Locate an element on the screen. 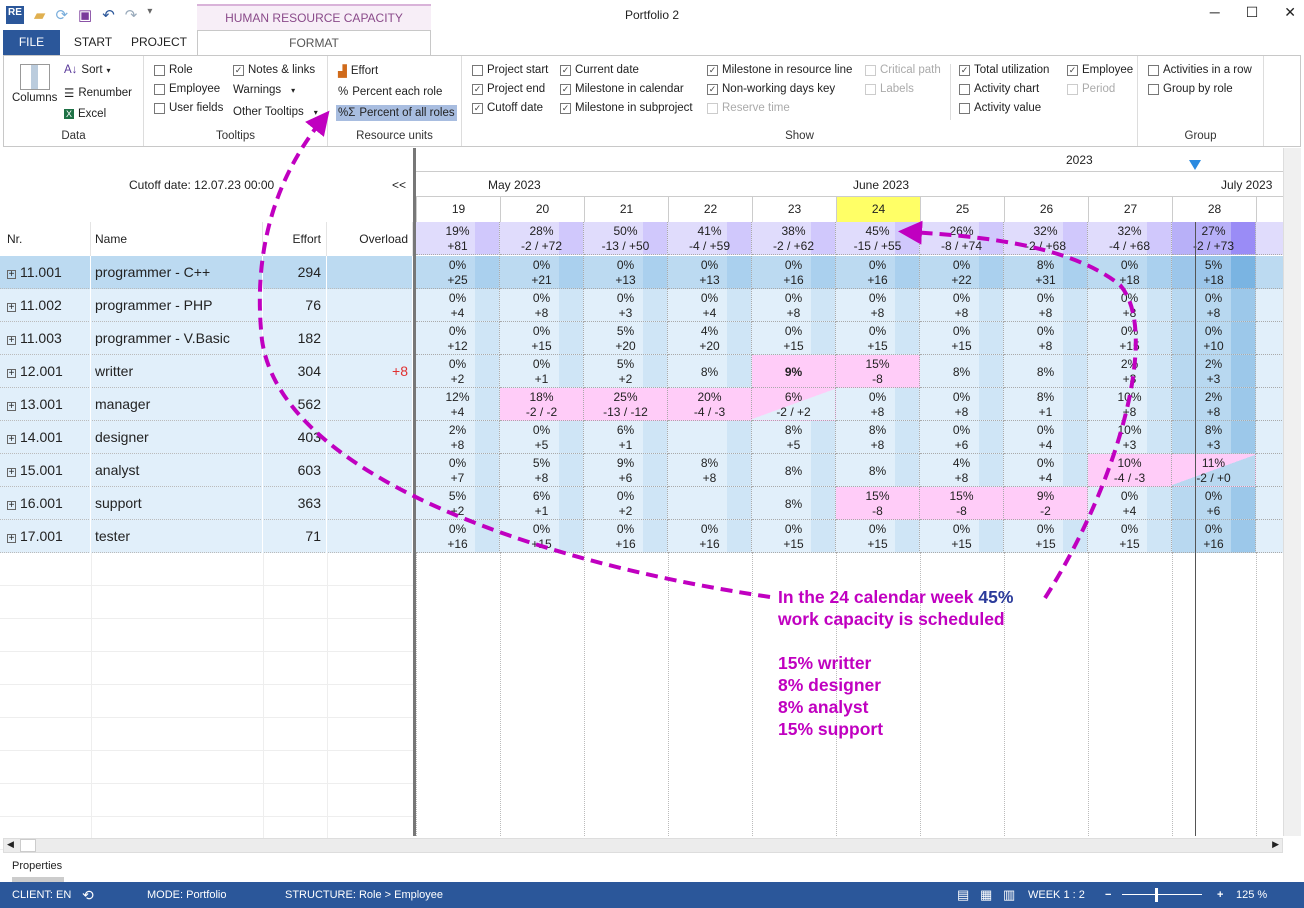  week-header: 23 is located at coordinates (794, 209).